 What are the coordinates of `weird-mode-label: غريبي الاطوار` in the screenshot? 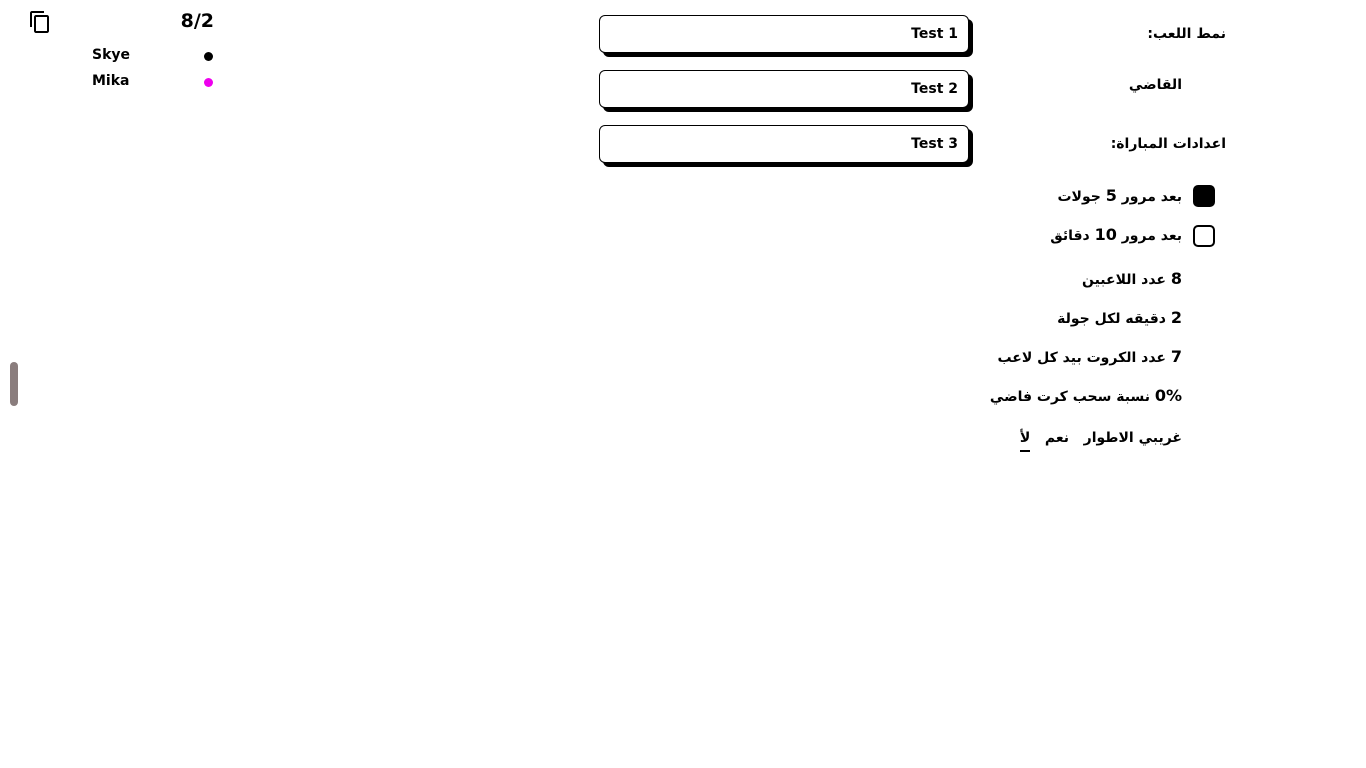 It's located at (1132, 438).